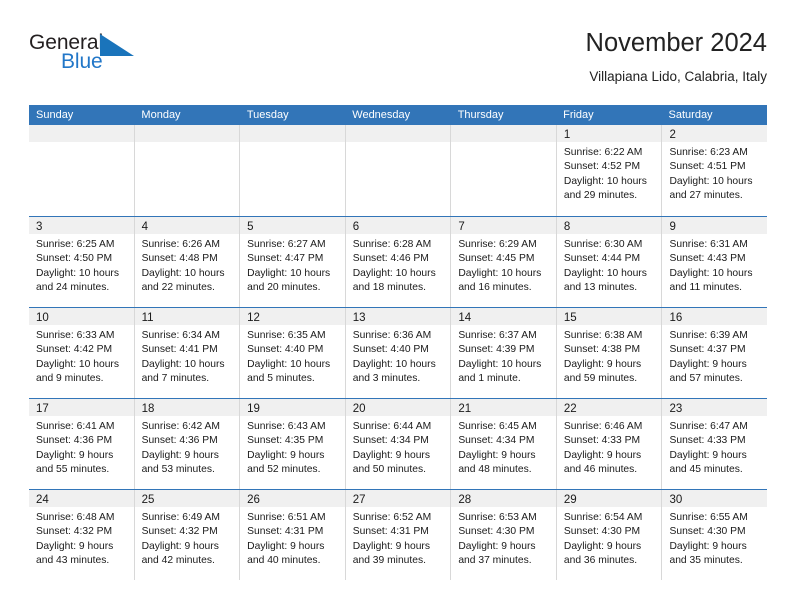 The image size is (792, 612). What do you see at coordinates (75, 244) in the screenshot?
I see `sunrise-text: Sunrise: 6:25 AM` at bounding box center [75, 244].